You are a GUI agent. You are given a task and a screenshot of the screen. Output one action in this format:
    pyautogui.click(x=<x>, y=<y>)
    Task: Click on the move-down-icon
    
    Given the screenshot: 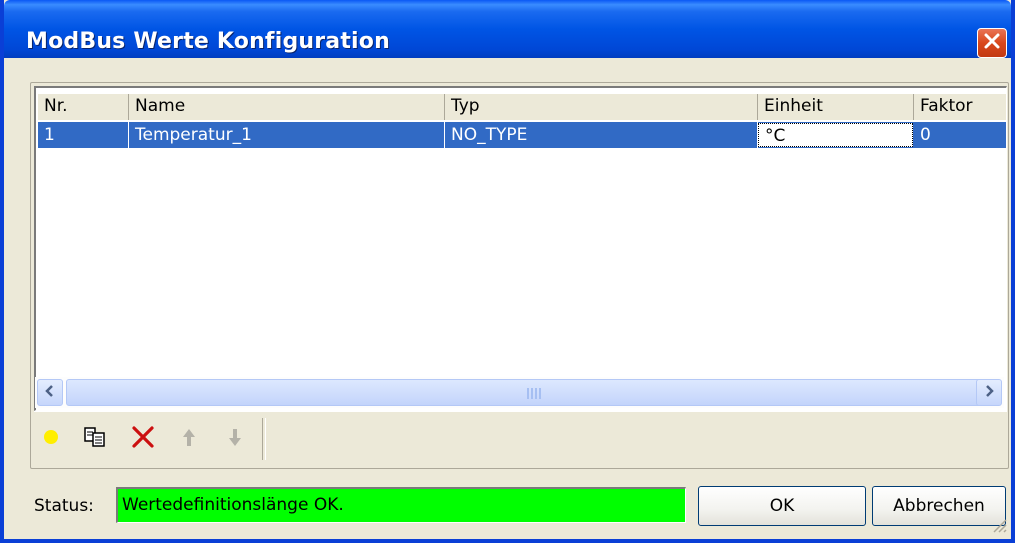 What is the action you would take?
    pyautogui.click(x=235, y=439)
    